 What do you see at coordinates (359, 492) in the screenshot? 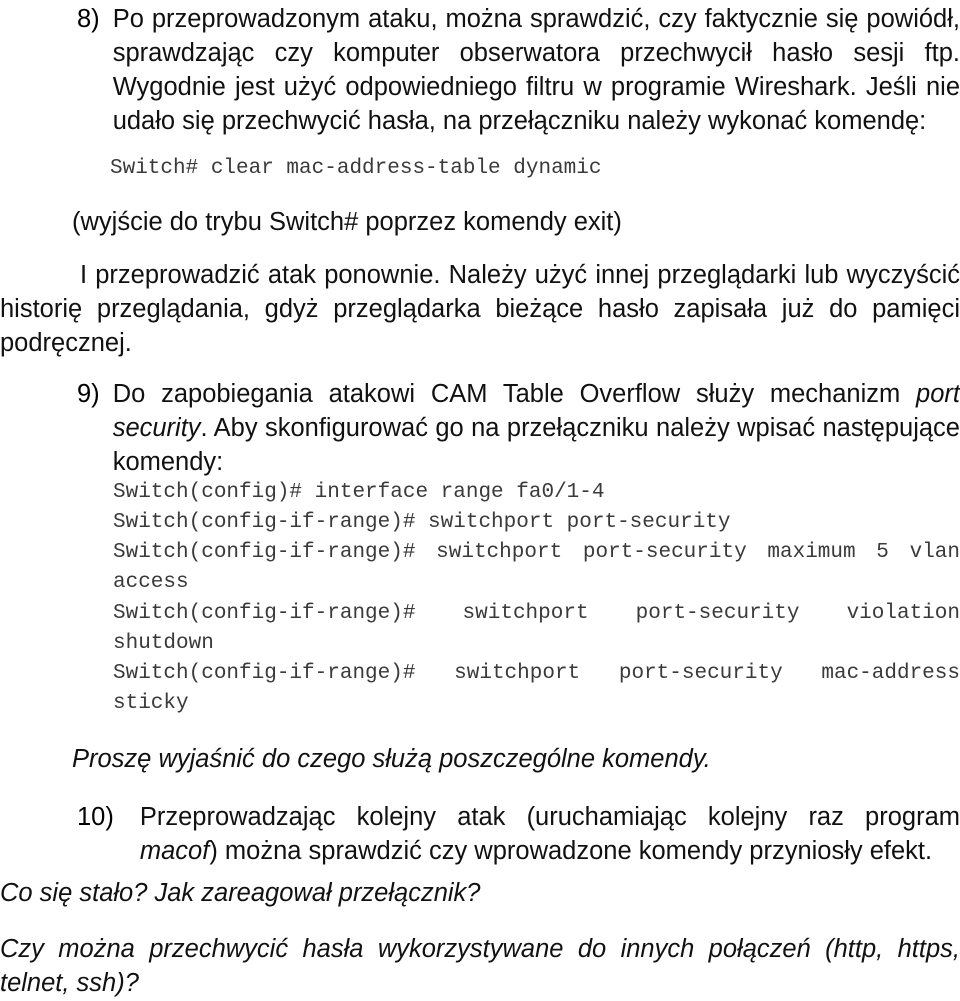
I see `command-interface-range: Switch(config)# interface range fa0/1-4` at bounding box center [359, 492].